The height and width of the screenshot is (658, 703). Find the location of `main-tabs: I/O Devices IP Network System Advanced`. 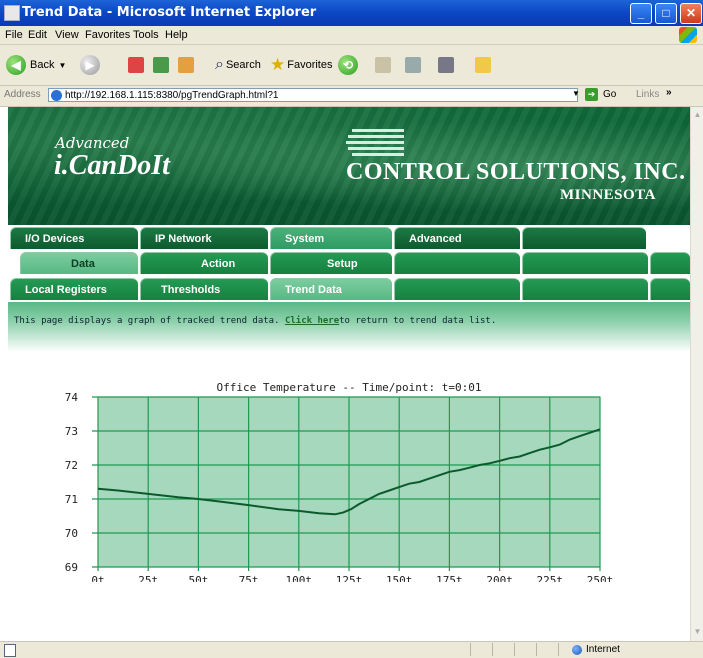

main-tabs: I/O Devices IP Network System Advanced is located at coordinates (349, 238).